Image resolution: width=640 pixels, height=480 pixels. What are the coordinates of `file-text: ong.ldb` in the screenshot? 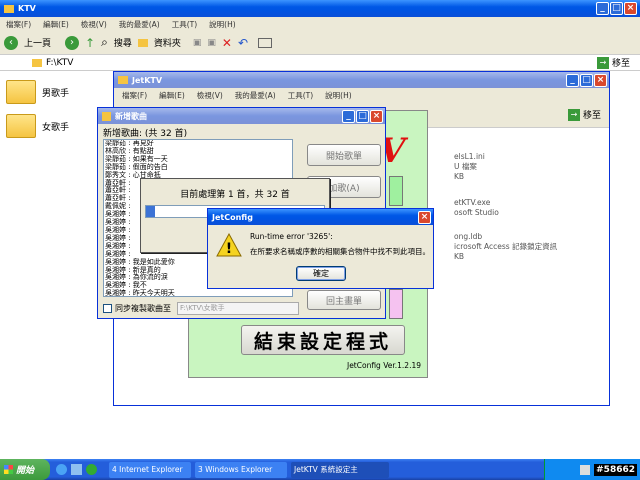 It's located at (468, 236).